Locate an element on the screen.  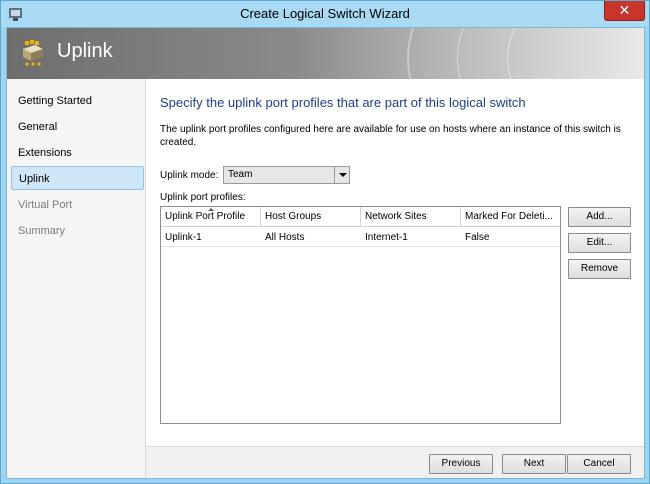
close-button: ✕ is located at coordinates (624, 11).